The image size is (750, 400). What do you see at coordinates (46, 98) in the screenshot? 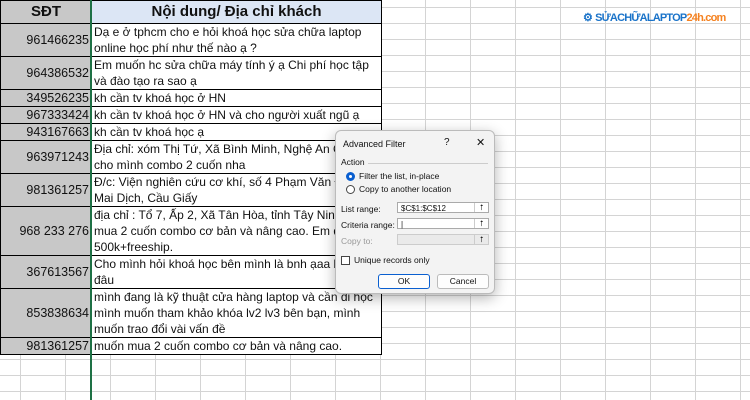
I see `phone-cell: 349526235` at bounding box center [46, 98].